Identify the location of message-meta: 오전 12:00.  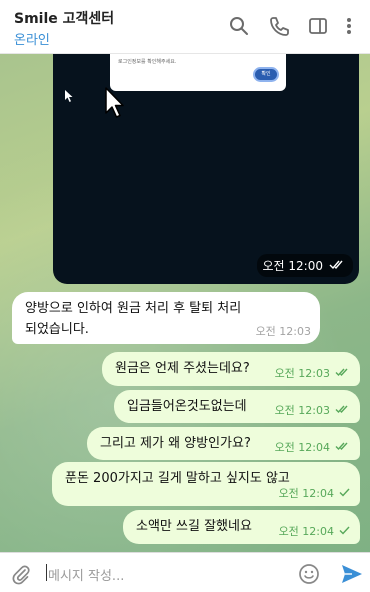
(304, 265).